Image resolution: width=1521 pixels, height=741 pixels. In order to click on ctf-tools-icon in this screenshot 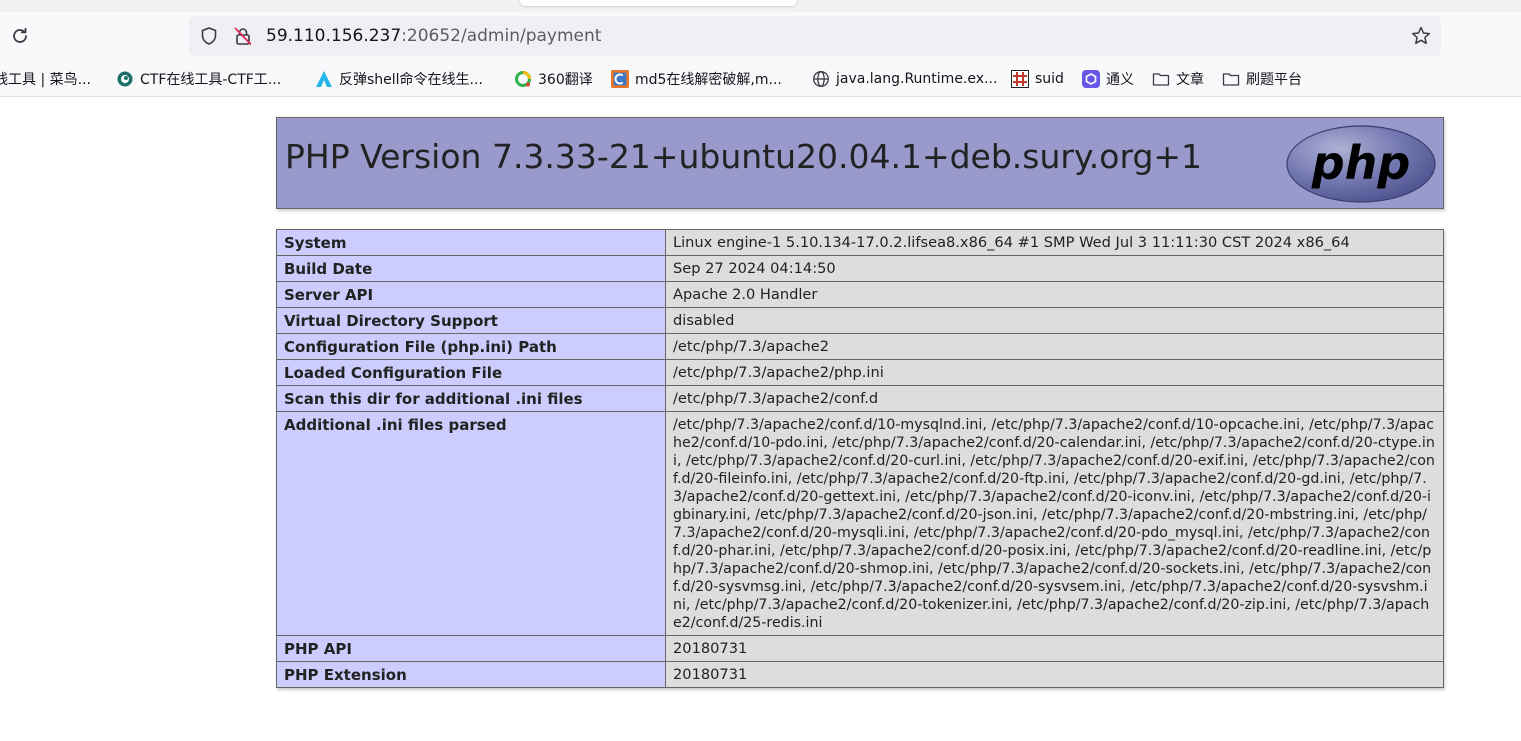, I will do `click(125, 79)`.